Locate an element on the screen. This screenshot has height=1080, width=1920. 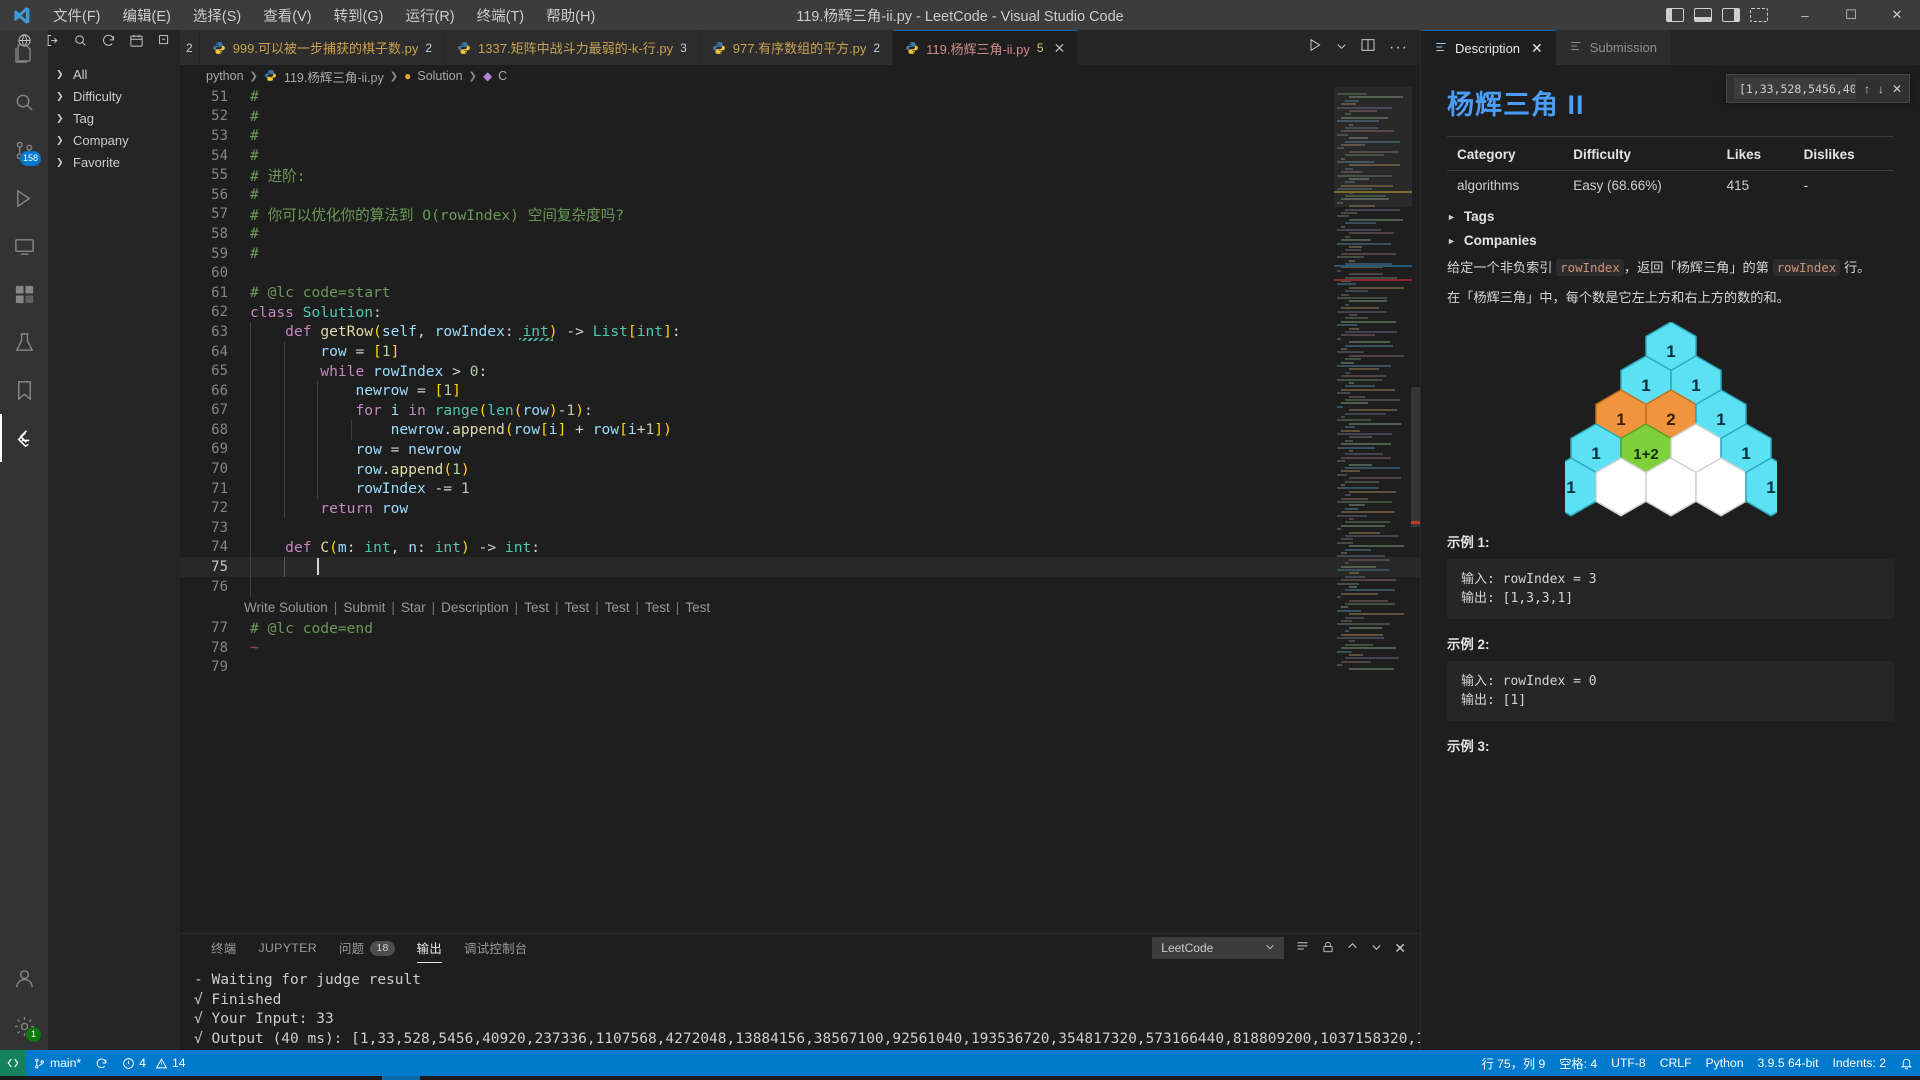
codelens-star-2: Star is located at coordinates (413, 607).